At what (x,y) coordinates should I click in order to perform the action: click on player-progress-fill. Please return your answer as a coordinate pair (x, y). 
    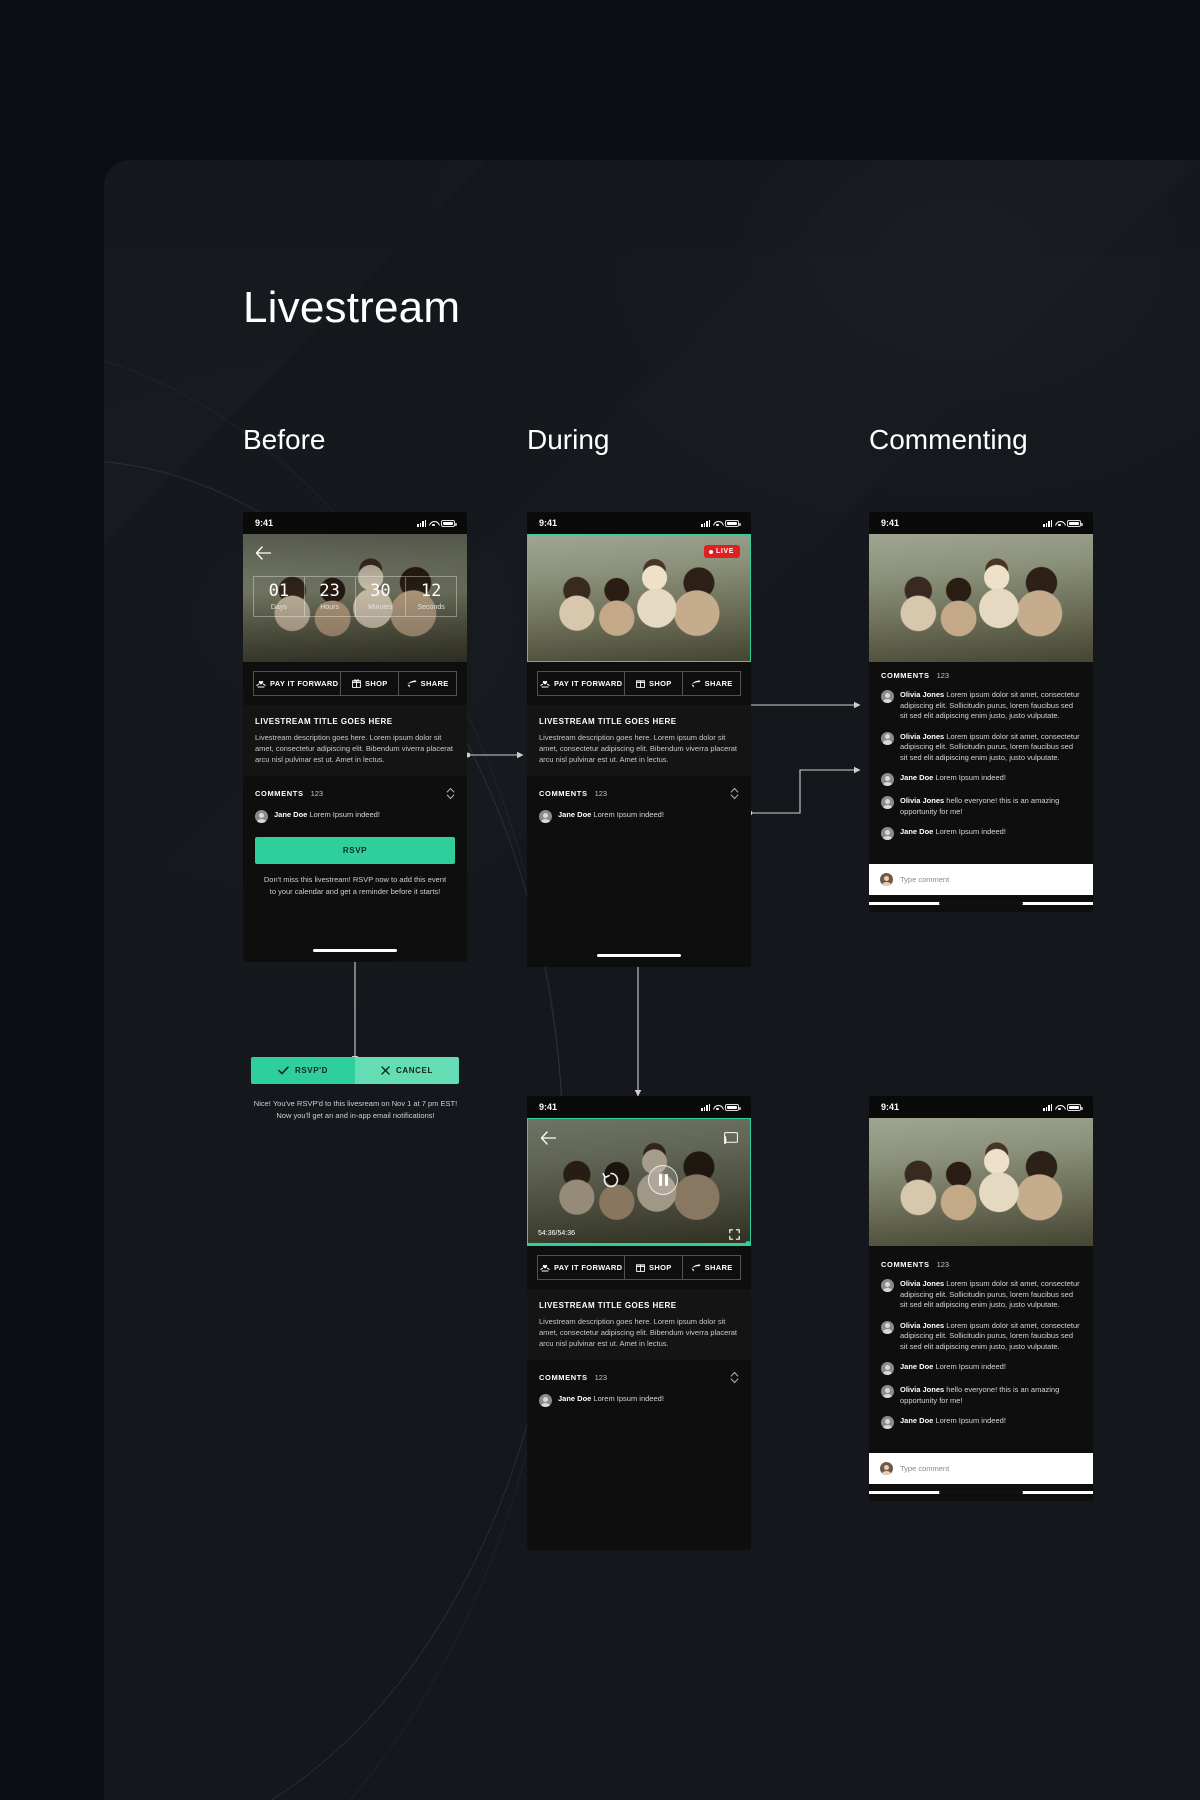
    Looking at the image, I should click on (639, 1243).